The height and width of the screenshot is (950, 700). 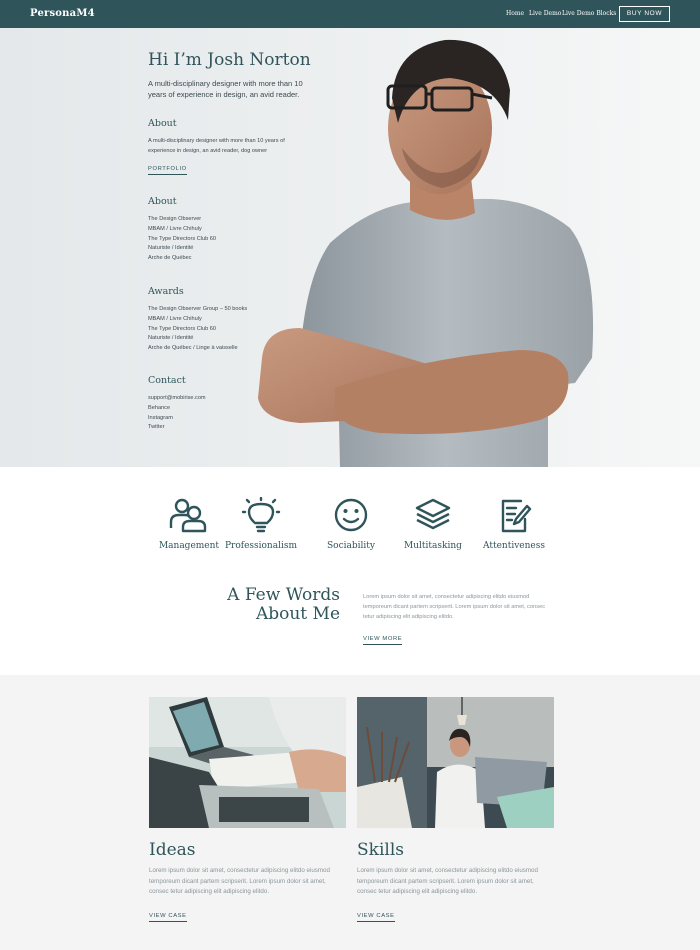 I want to click on nav-link-live-demo-blocks: Live Demo Blocks, so click(x=589, y=13).